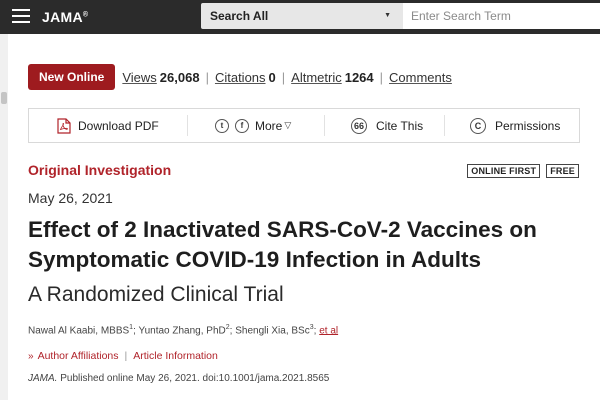 Image resolution: width=600 pixels, height=400 pixels. Describe the element at coordinates (288, 125) in the screenshot. I see `triangle-down-icon: ▽` at that location.